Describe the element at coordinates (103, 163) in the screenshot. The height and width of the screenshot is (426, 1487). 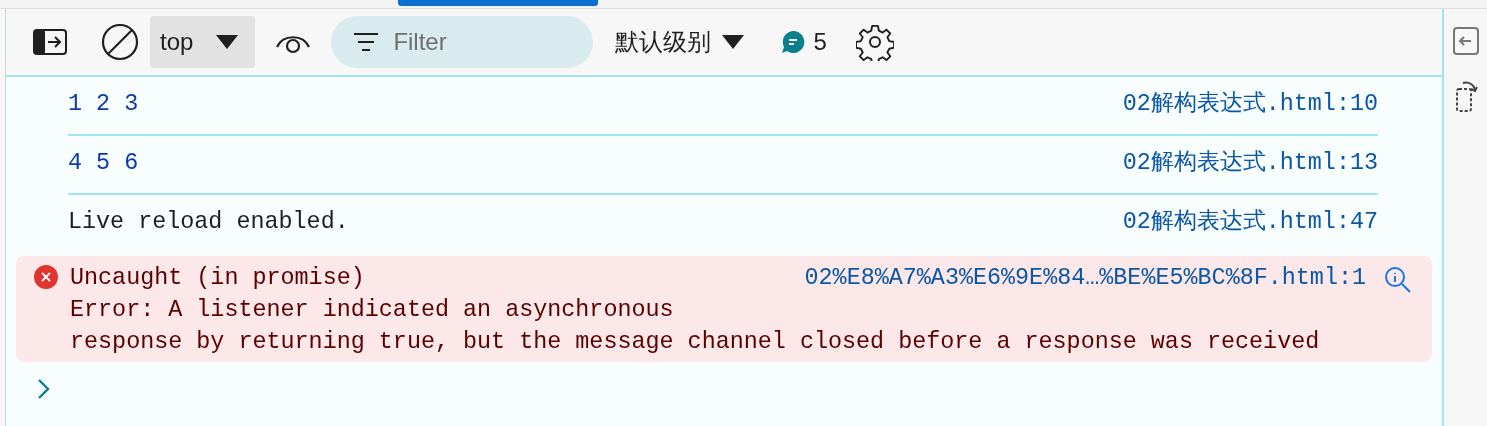
I see `log-message: 4 5 6` at that location.